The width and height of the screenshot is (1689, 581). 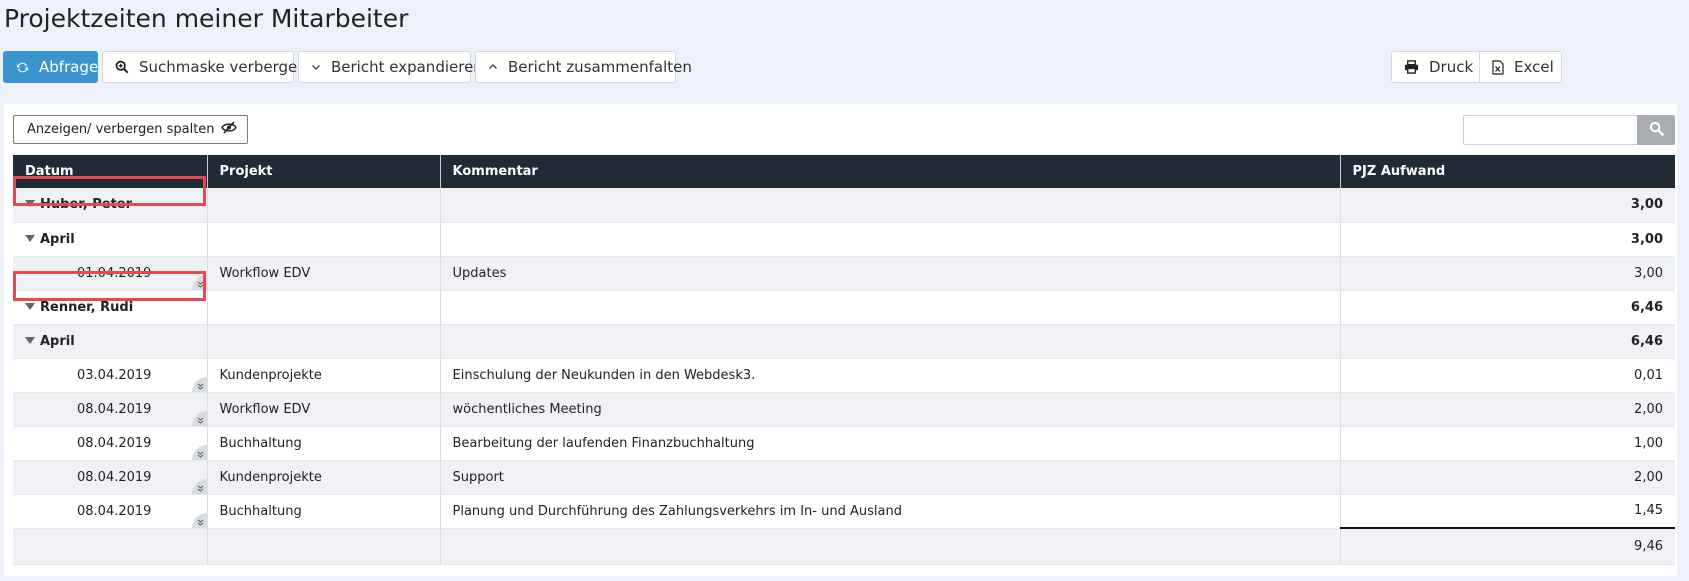 I want to click on row-date: 01.04.2019, so click(x=114, y=273).